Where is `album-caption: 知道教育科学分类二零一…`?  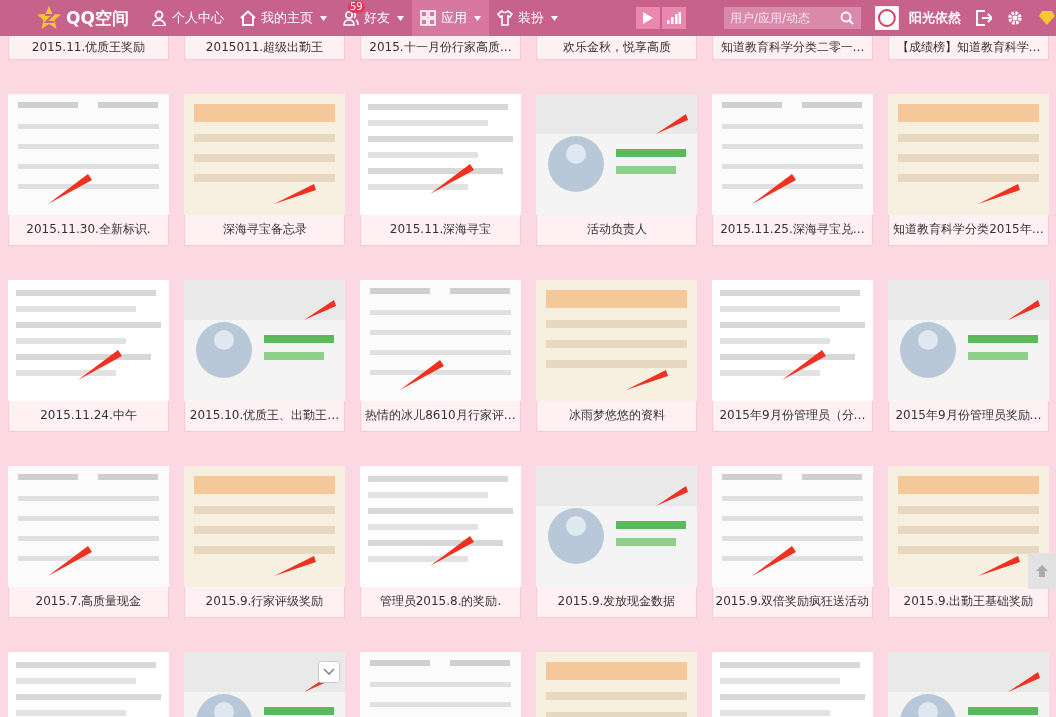 album-caption: 知道教育科学分类二零一… is located at coordinates (792, 48).